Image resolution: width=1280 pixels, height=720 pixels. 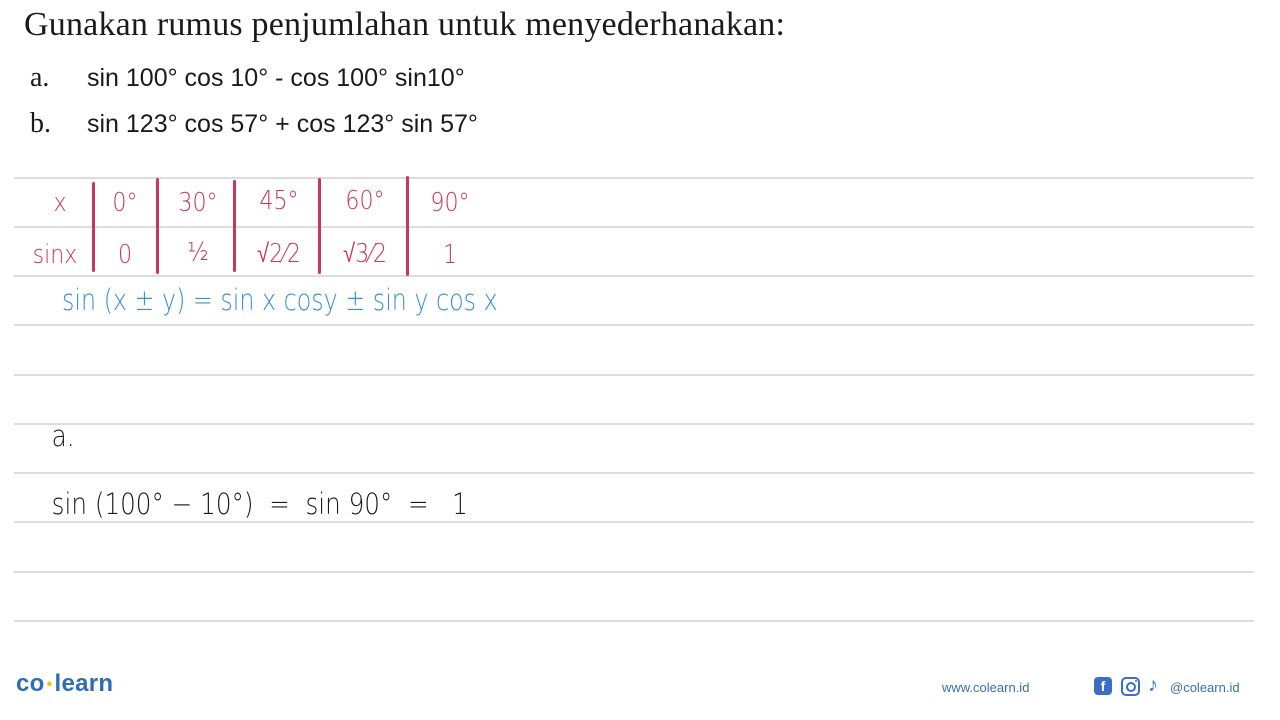 I want to click on table-value: √3⁄2, so click(x=365, y=254).